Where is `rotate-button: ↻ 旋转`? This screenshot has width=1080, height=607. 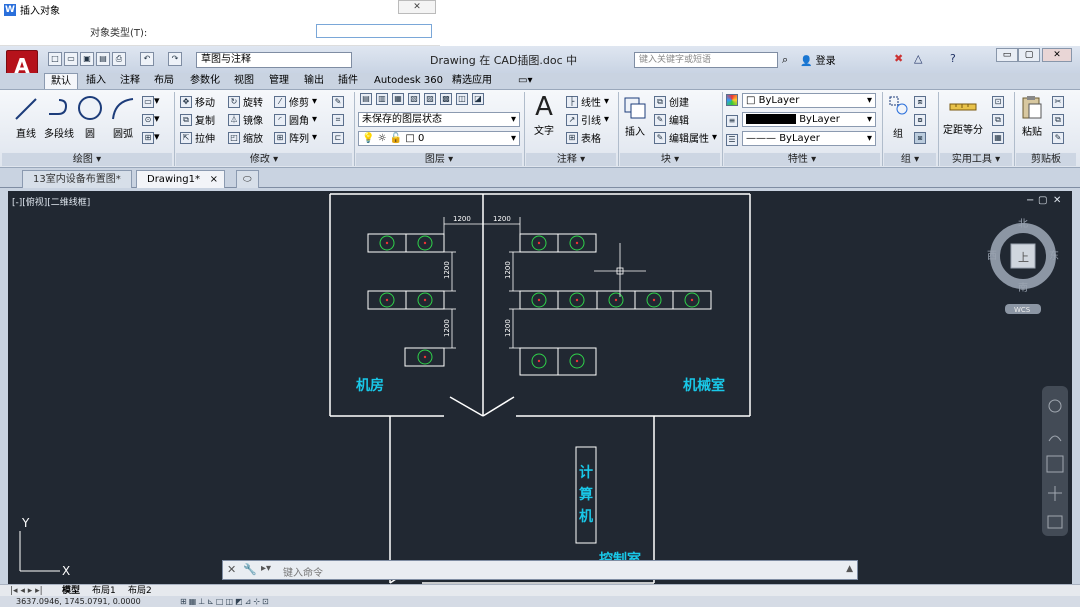
rotate-button: ↻ 旋转 is located at coordinates (245, 101).